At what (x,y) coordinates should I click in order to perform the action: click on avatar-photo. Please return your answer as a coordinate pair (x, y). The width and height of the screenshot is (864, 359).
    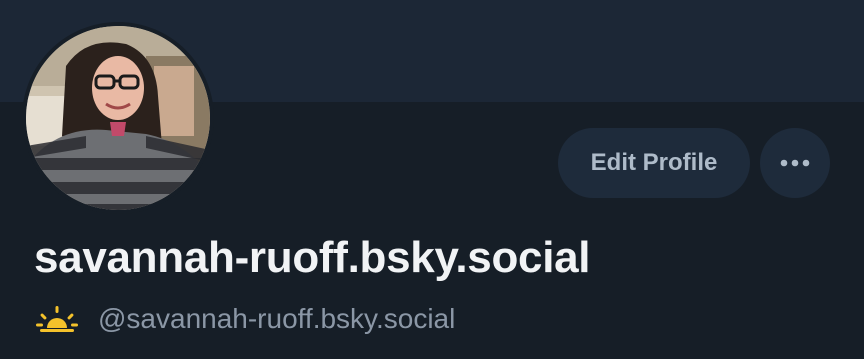
    Looking at the image, I should click on (118, 118).